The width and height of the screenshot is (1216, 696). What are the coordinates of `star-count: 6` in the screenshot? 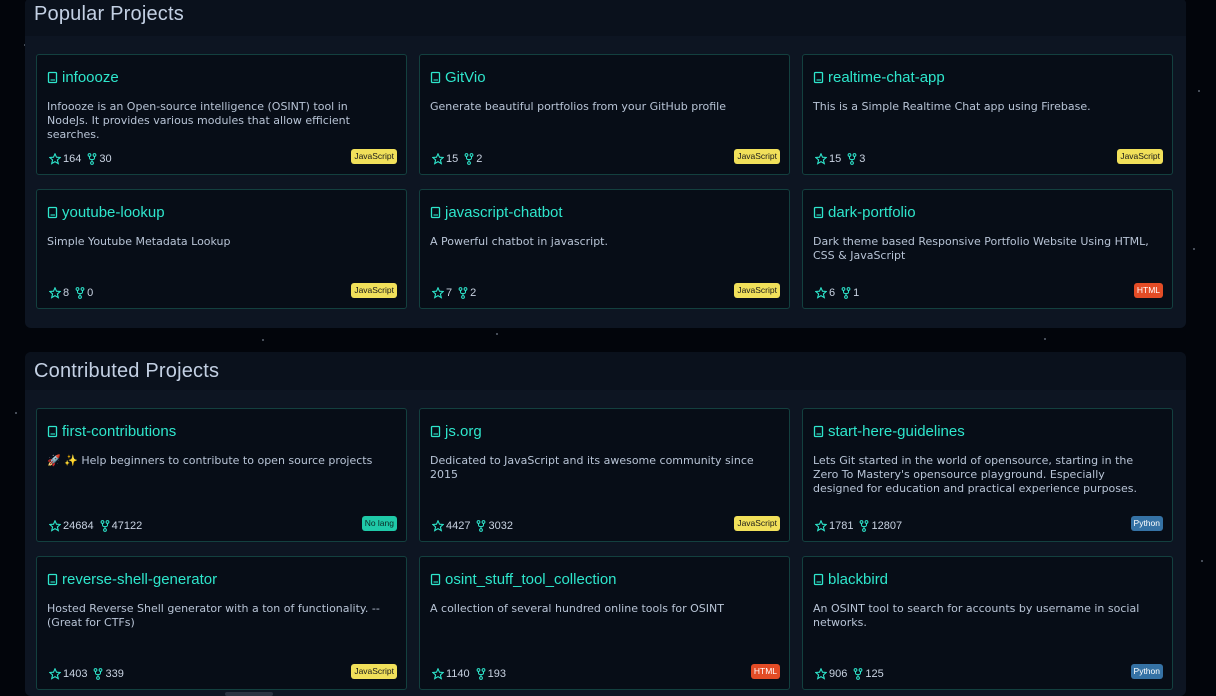 It's located at (825, 293).